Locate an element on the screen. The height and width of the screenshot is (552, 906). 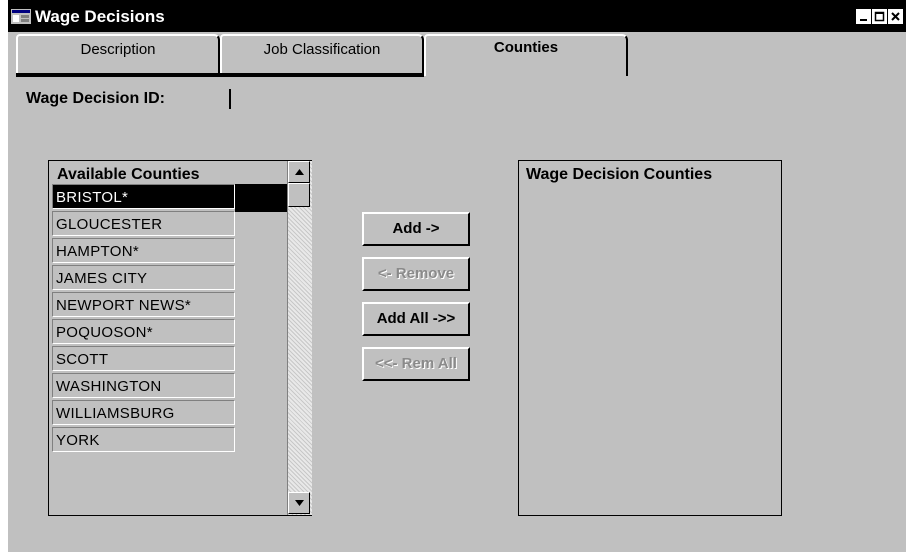
close-icon is located at coordinates (895, 16).